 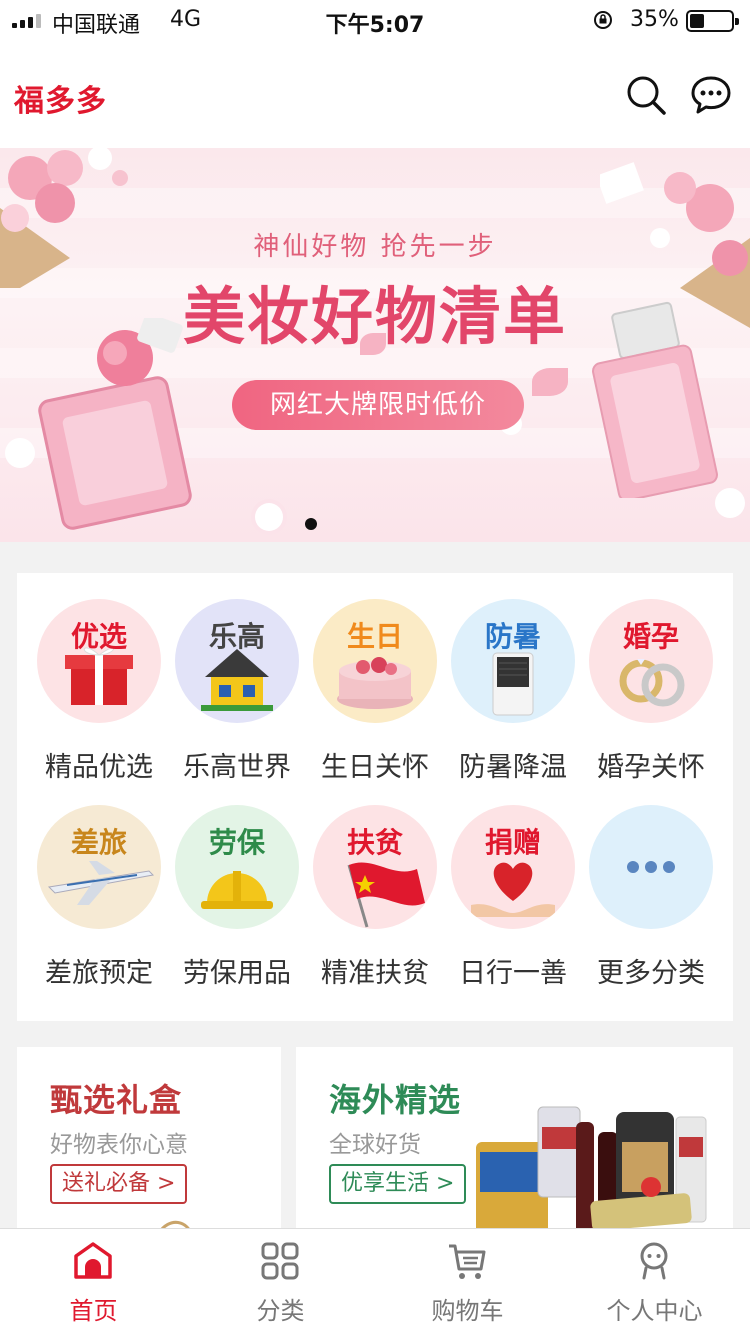 I want to click on category-item: 差旅 差旅预定, so click(x=99, y=905).